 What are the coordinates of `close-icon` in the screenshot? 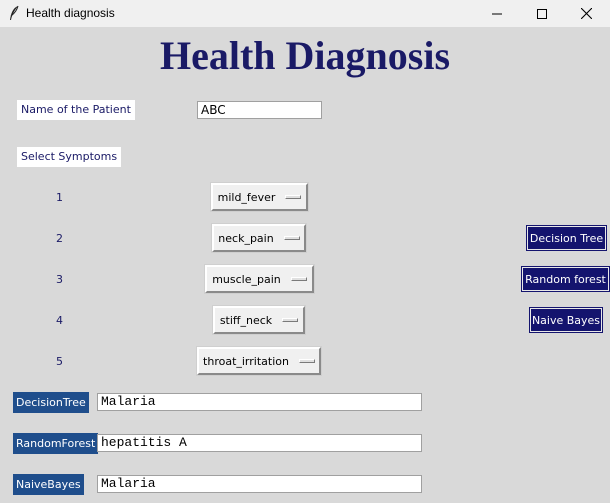 It's located at (586, 13).